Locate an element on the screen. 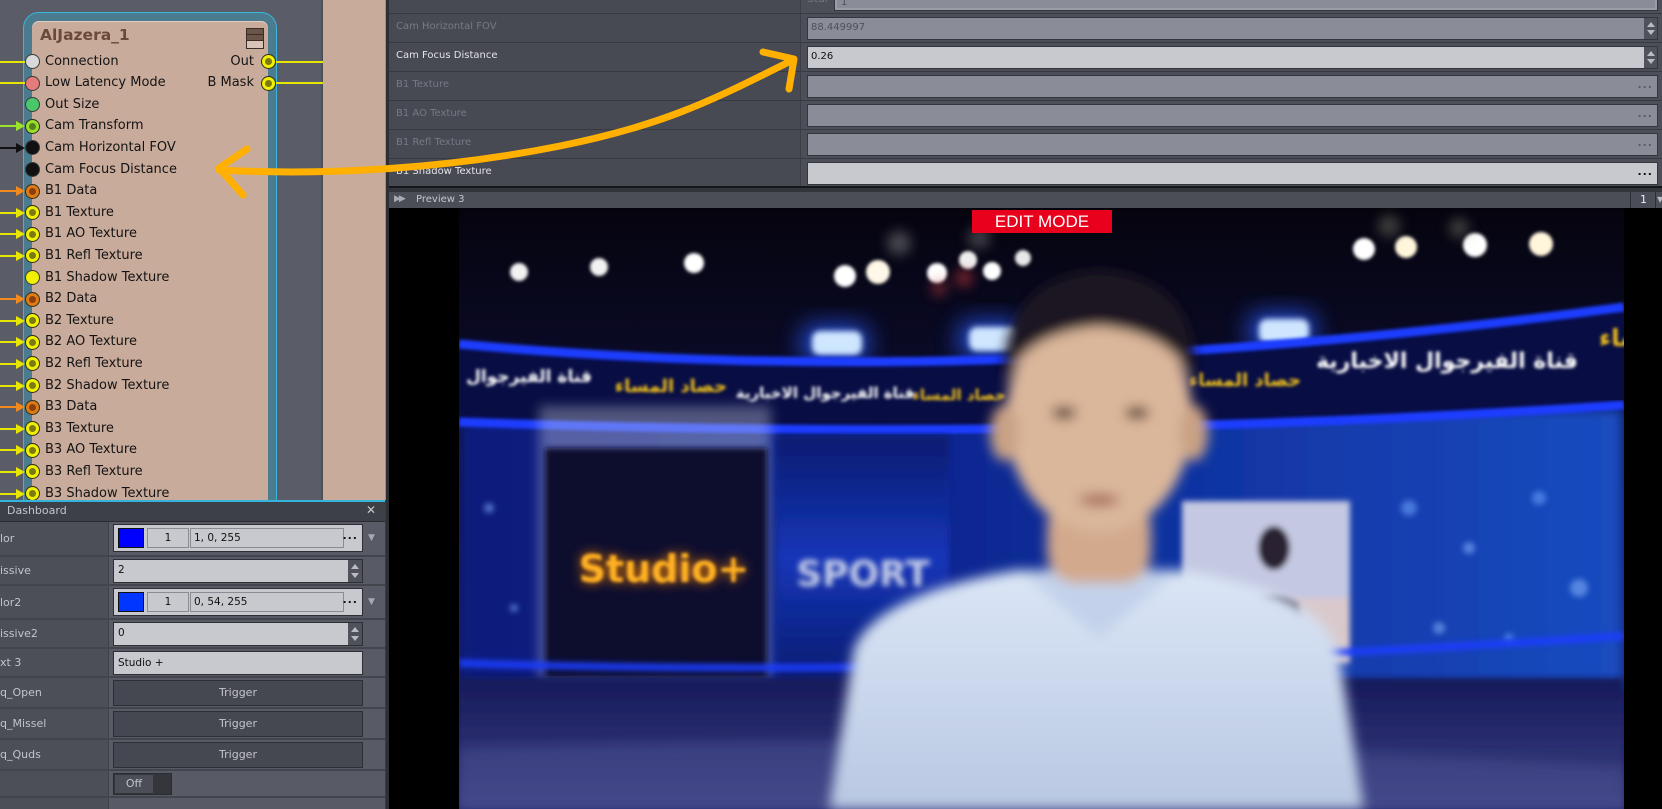 This screenshot has width=1662, height=809. port-label: Low Latency Mode is located at coordinates (105, 83).